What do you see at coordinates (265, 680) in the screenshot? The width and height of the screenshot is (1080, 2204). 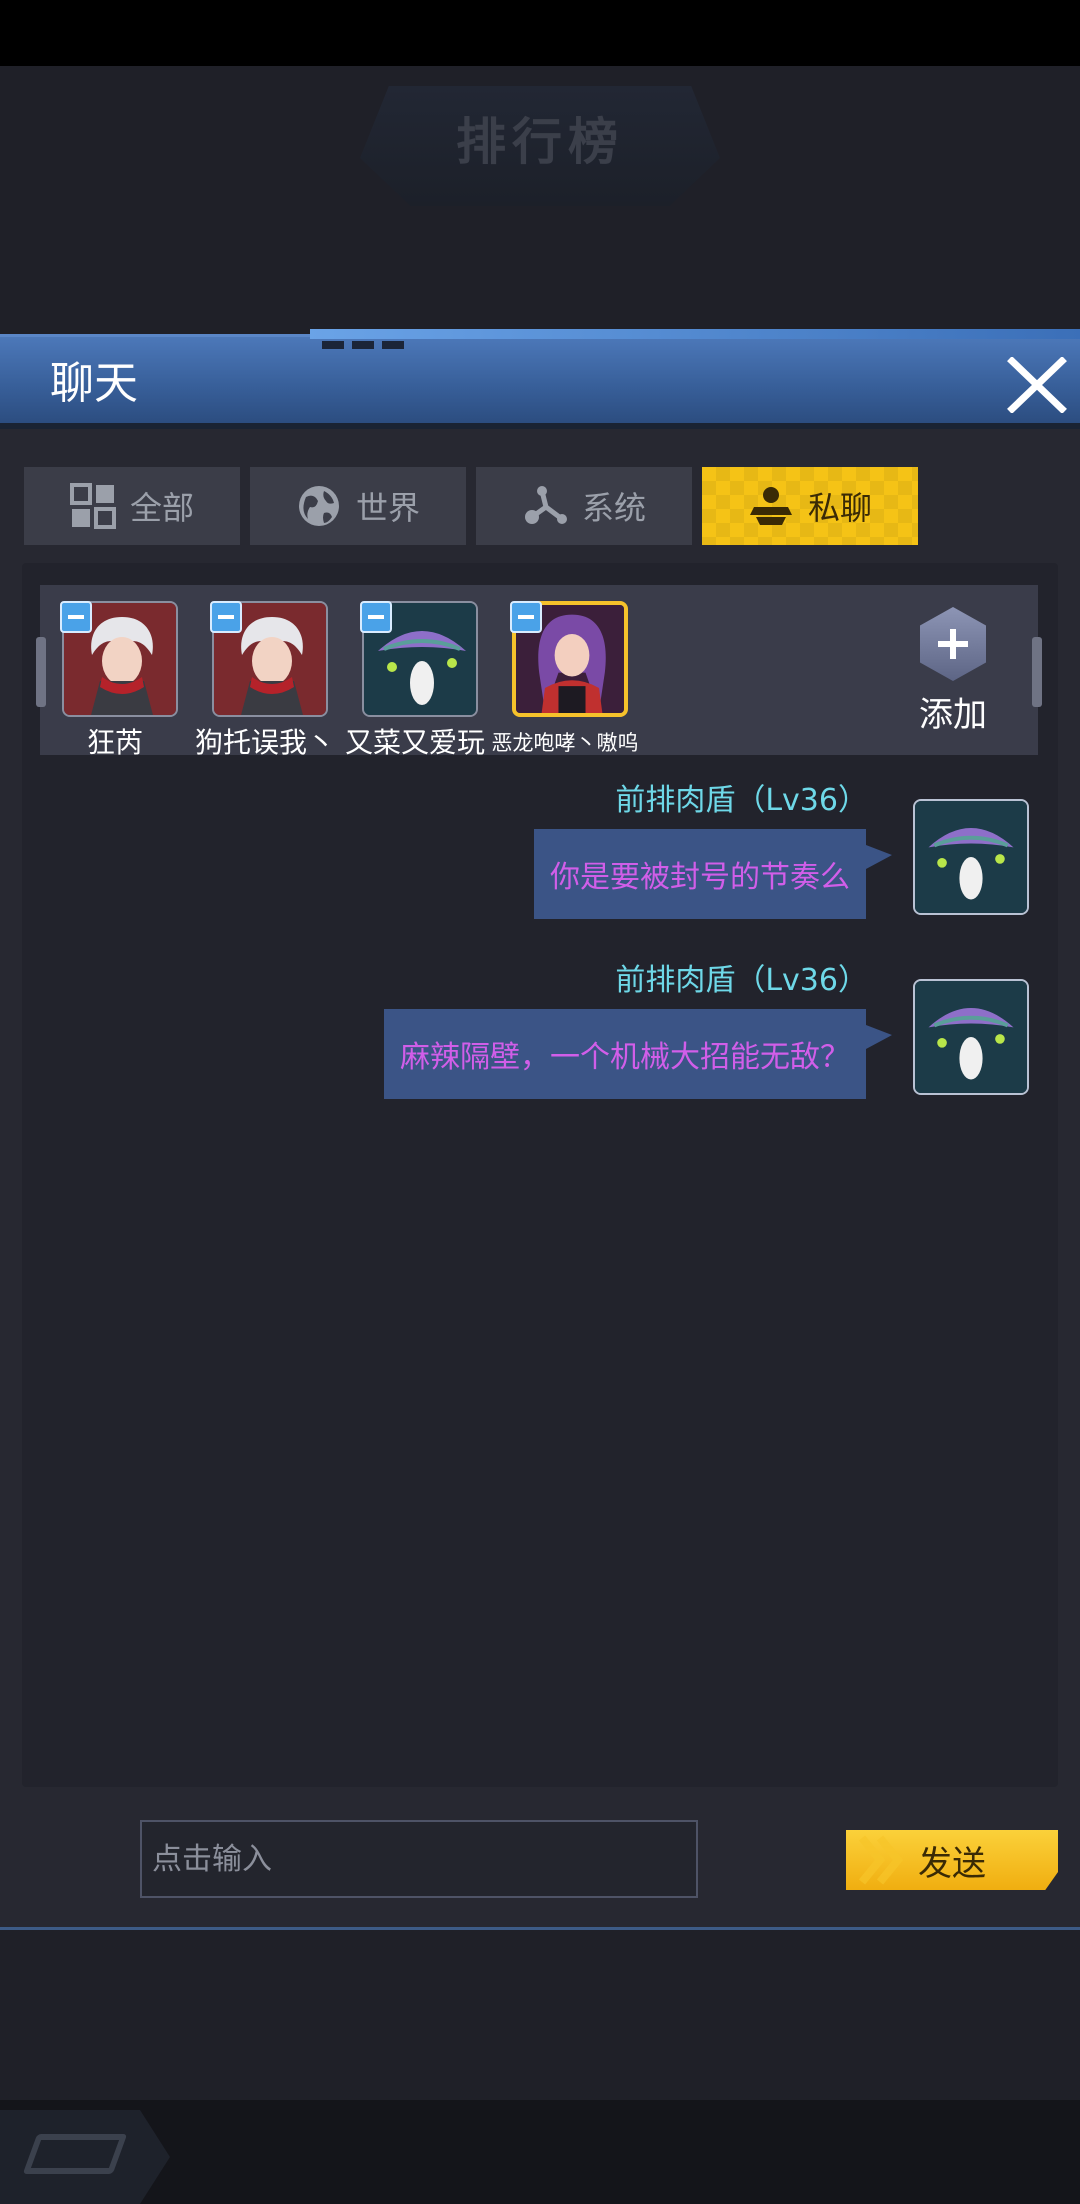 I see `friend-item: 狗托误我丶` at bounding box center [265, 680].